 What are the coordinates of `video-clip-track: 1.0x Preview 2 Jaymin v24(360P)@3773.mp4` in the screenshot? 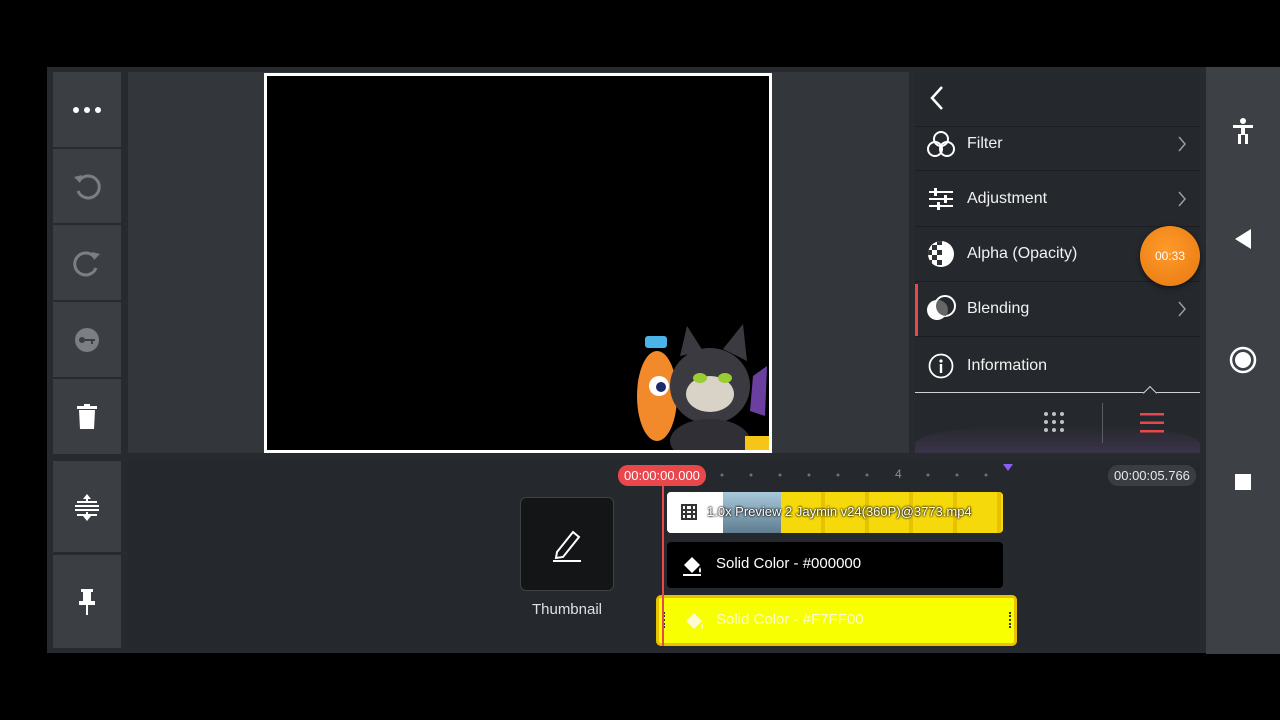 It's located at (835, 512).